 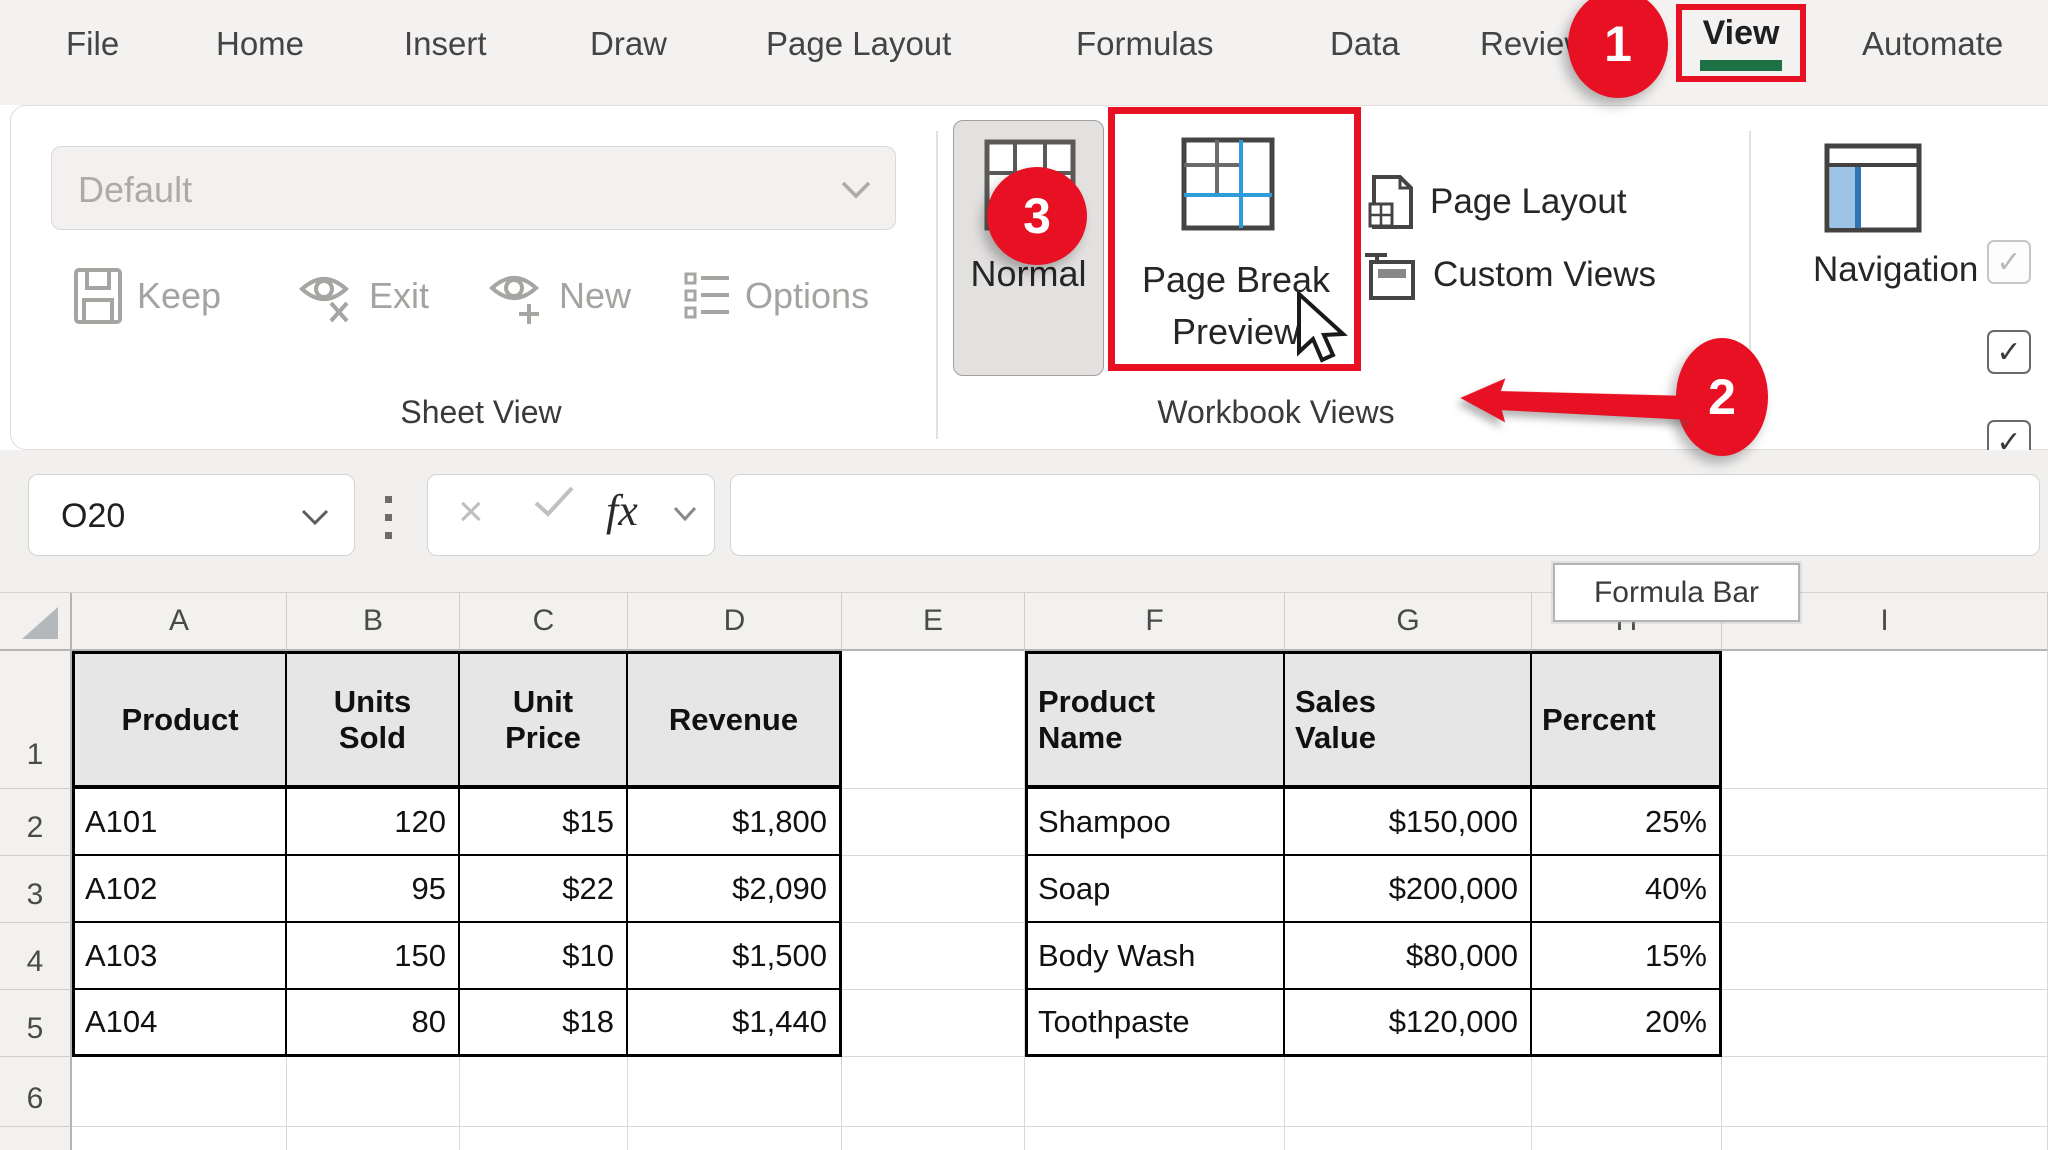 What do you see at coordinates (36, 822) in the screenshot?
I see `row-header-2: 2` at bounding box center [36, 822].